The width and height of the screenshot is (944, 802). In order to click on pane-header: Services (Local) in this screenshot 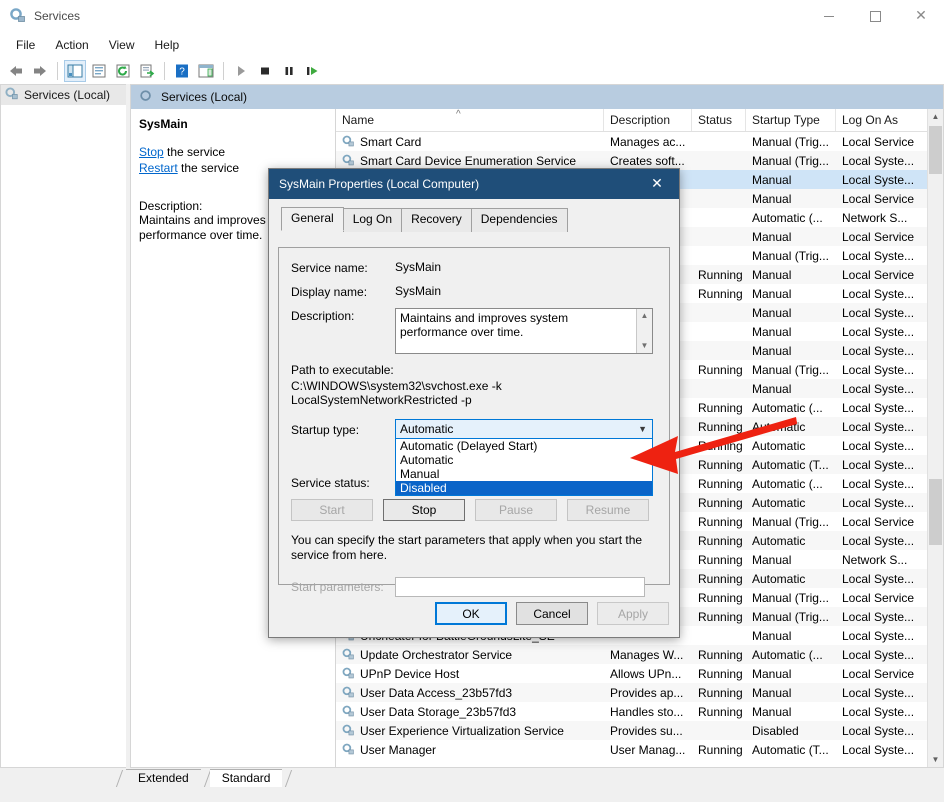, I will do `click(537, 97)`.